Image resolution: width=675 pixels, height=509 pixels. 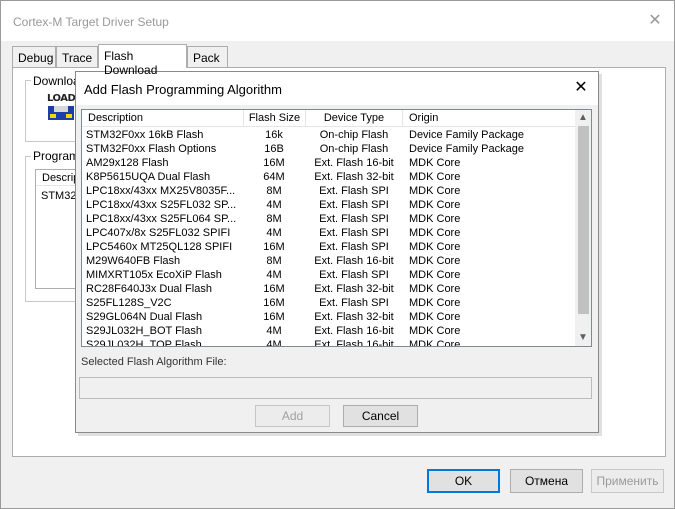 What do you see at coordinates (583, 220) in the screenshot?
I see `scroll-thumb` at bounding box center [583, 220].